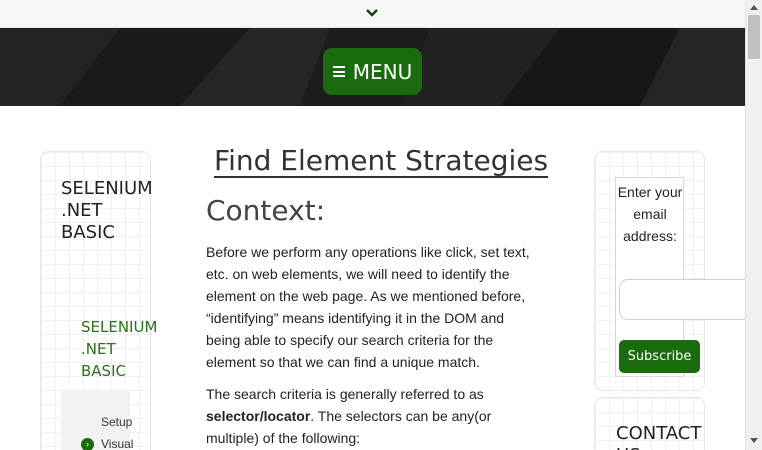 The width and height of the screenshot is (762, 450). I want to click on sidebar-subtitle-link: SELENIUM .NET BASIC, so click(119, 349).